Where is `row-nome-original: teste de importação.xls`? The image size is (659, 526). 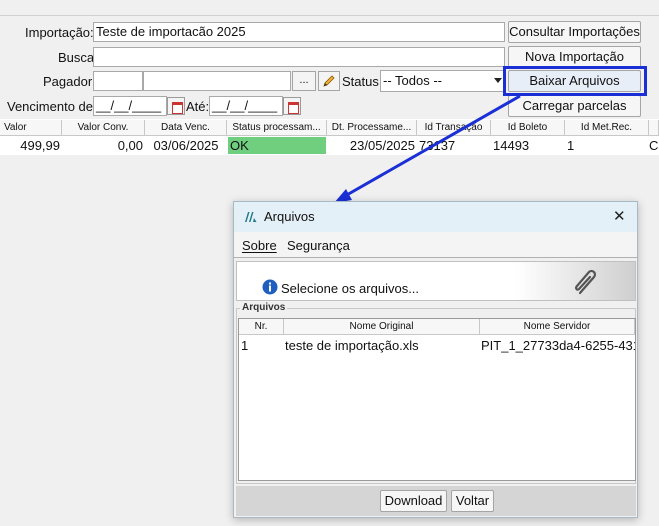 row-nome-original: teste de importação.xls is located at coordinates (382, 345).